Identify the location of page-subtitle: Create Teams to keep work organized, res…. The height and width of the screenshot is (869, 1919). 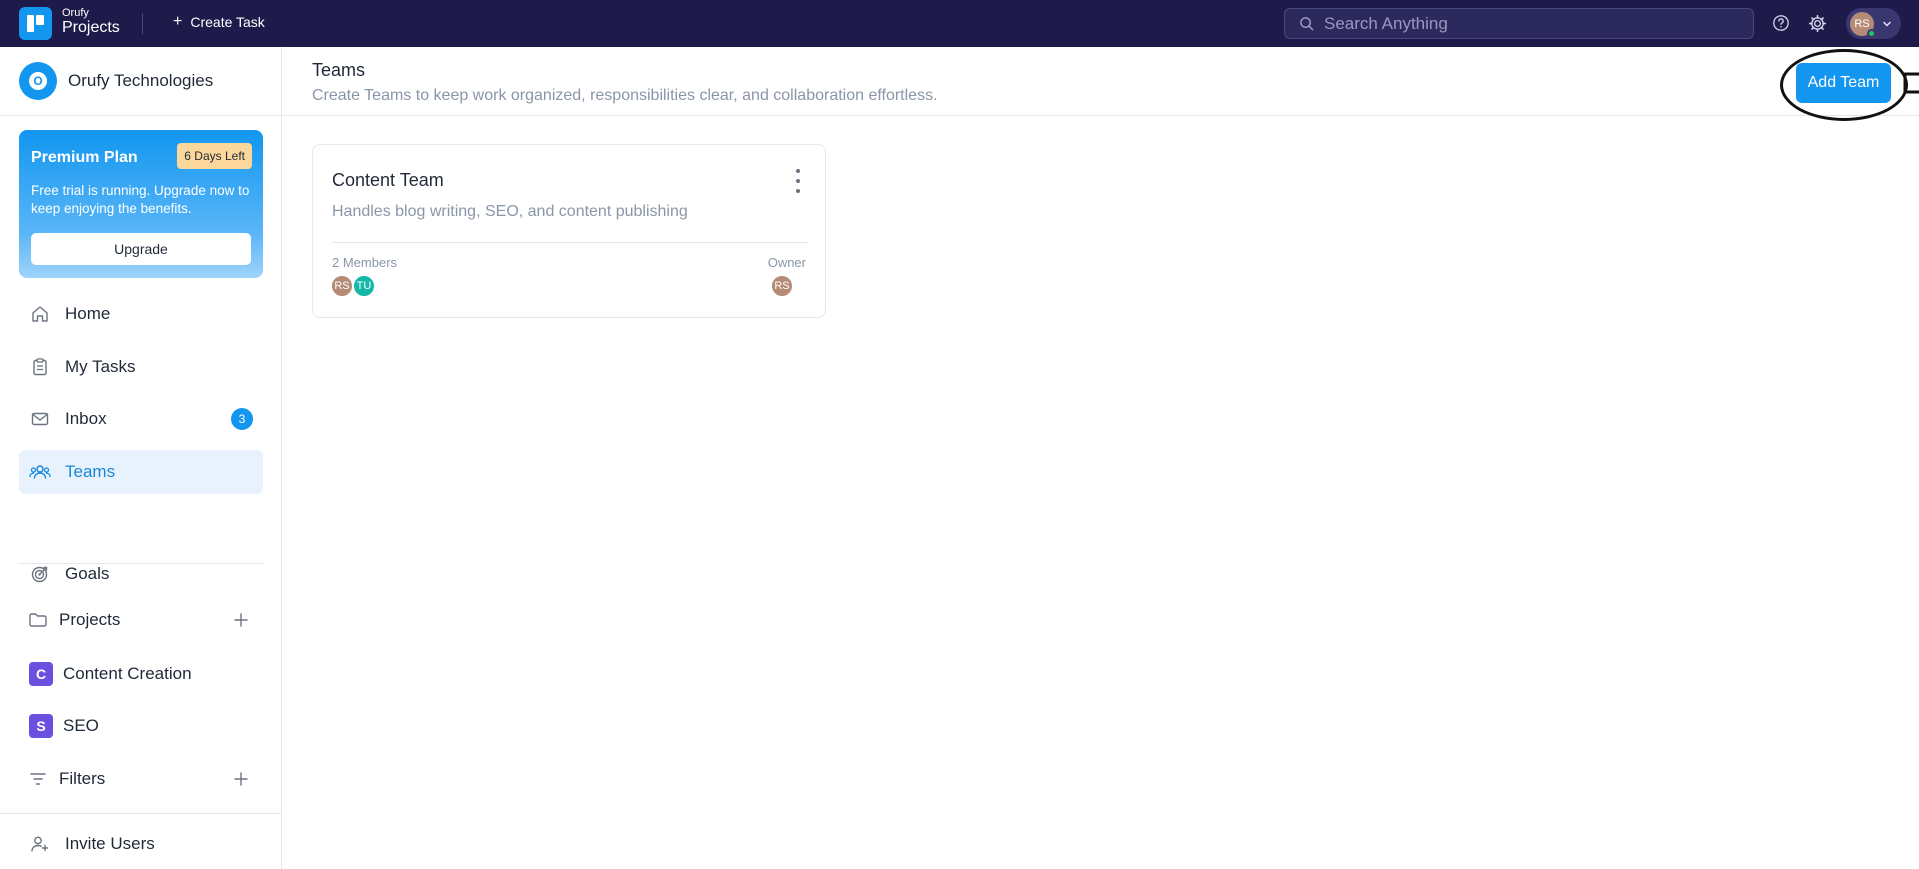
(625, 95).